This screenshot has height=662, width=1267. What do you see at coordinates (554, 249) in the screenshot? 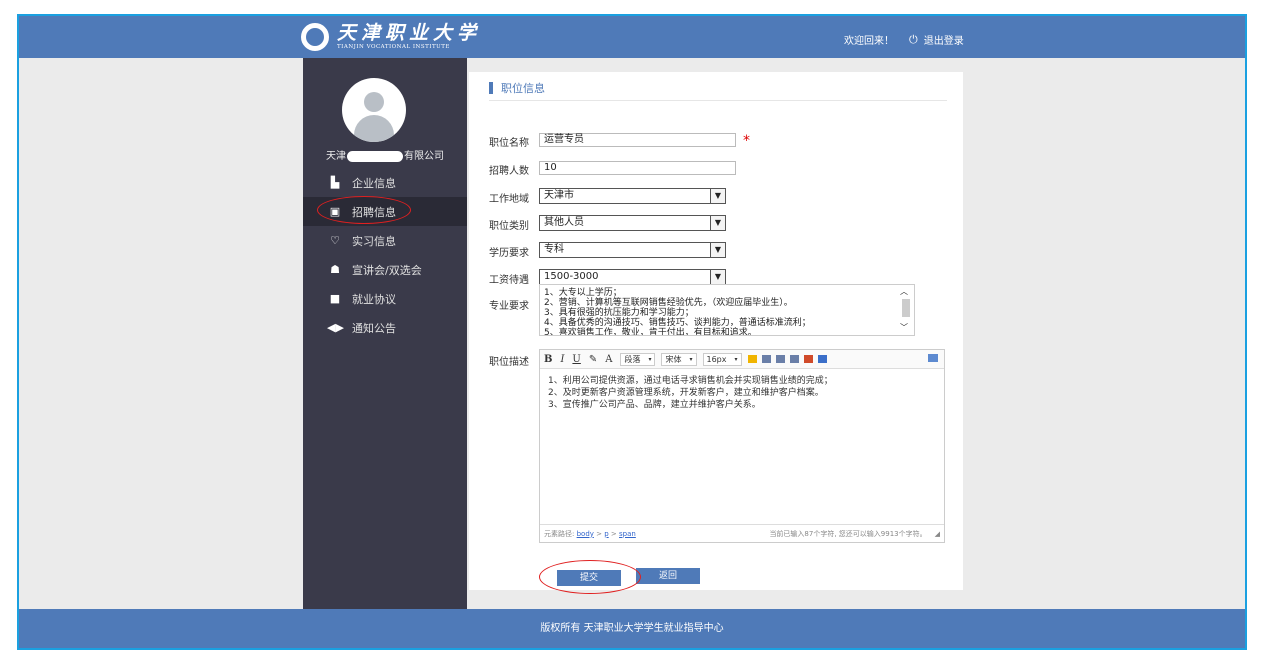
I see `education-value: 专科` at bounding box center [554, 249].